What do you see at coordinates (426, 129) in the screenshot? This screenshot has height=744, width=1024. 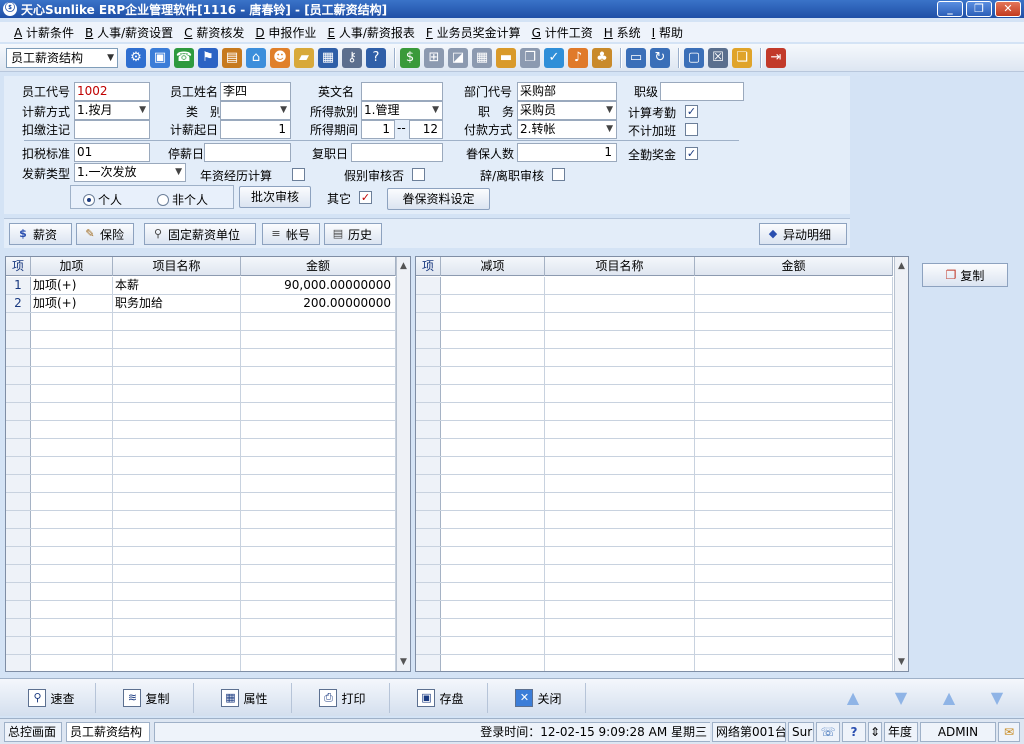 I see `period-to-field: 12` at bounding box center [426, 129].